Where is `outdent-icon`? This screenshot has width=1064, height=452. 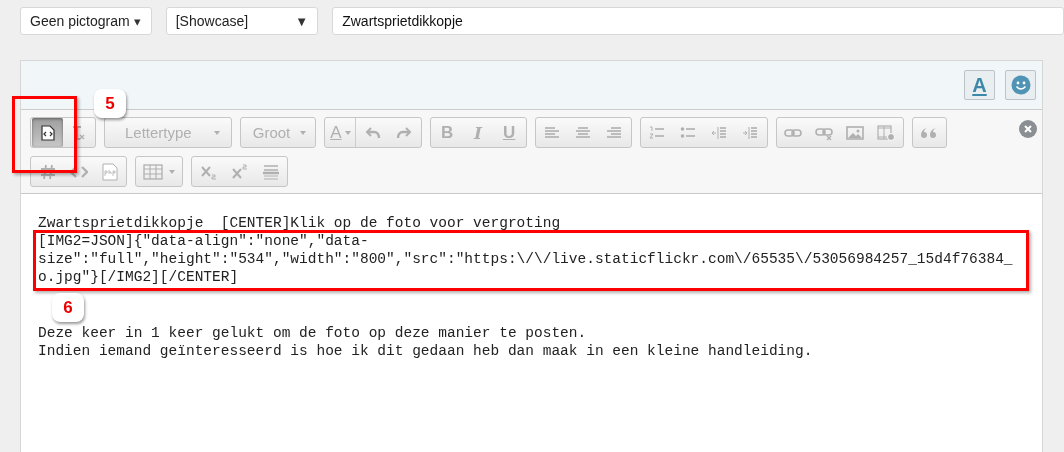 outdent-icon is located at coordinates (719, 132).